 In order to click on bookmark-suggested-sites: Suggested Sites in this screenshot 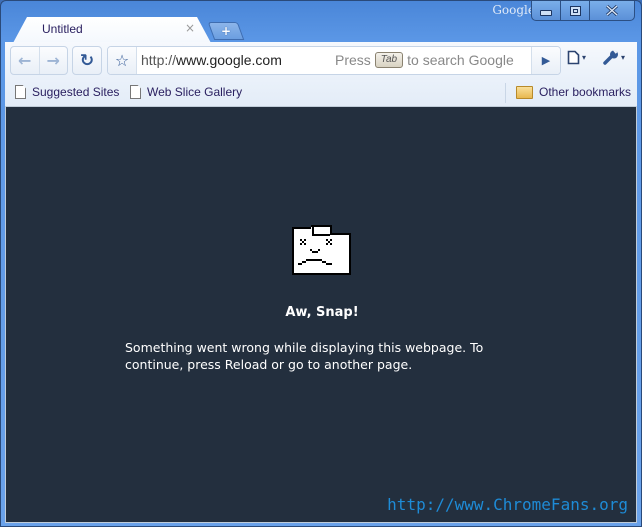, I will do `click(67, 92)`.